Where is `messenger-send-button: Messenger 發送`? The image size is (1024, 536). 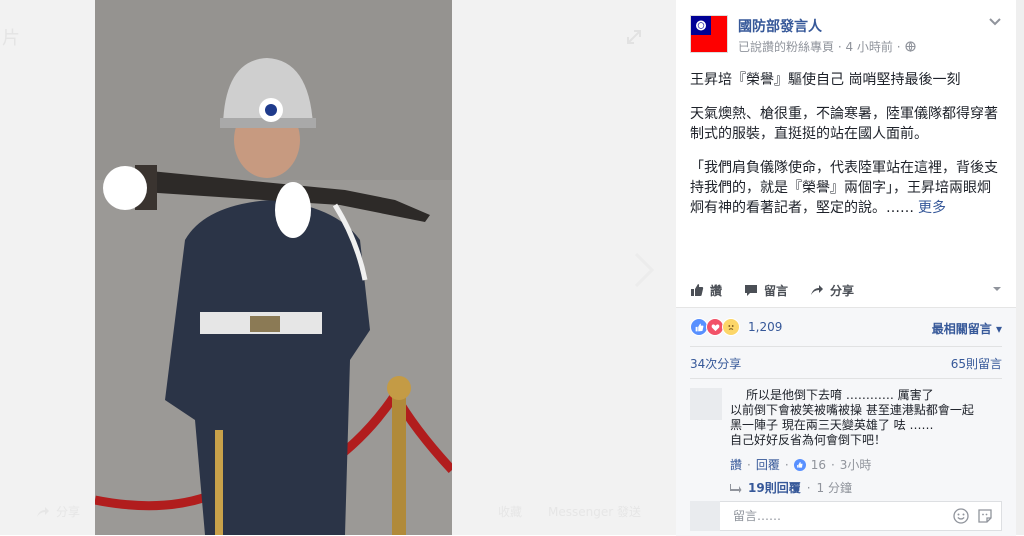 messenger-send-button: Messenger 發送 is located at coordinates (594, 511).